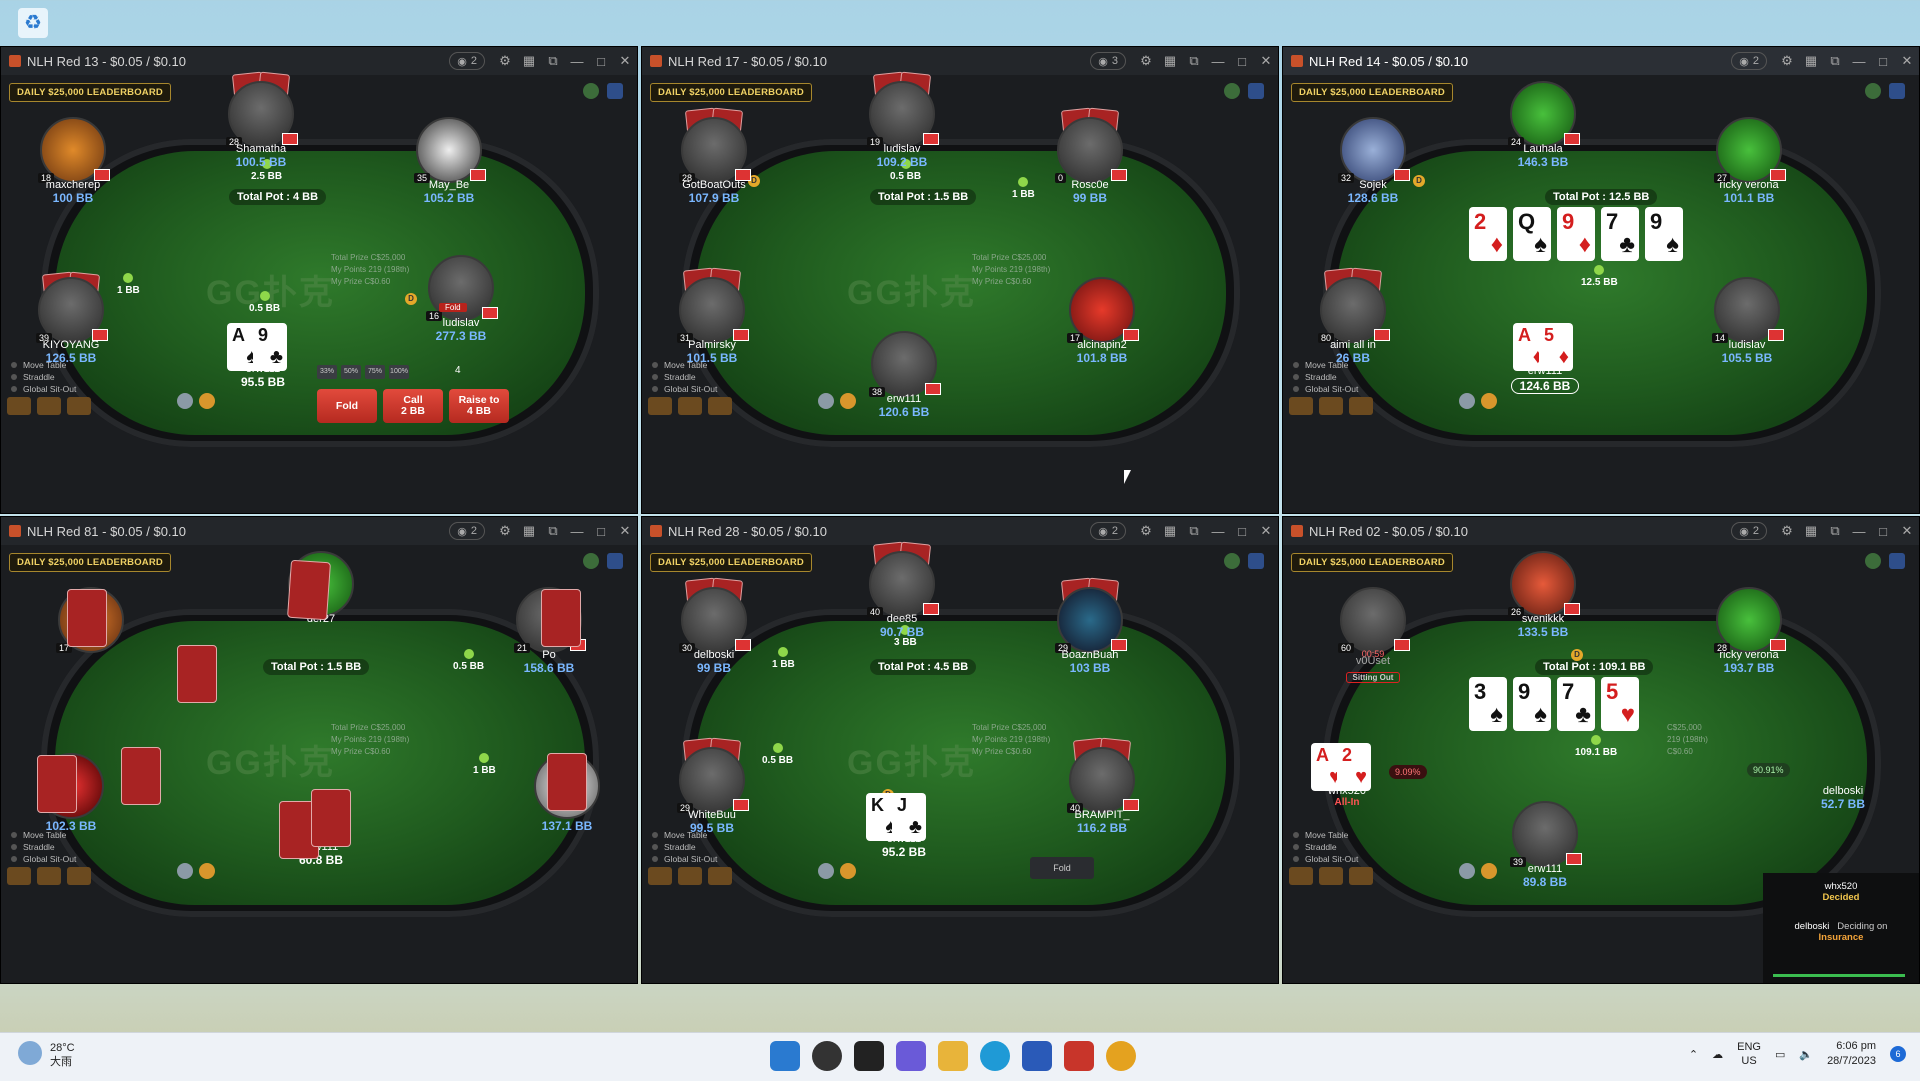  What do you see at coordinates (1898, 1054) in the screenshot?
I see `notification-badge: 6` at bounding box center [1898, 1054].